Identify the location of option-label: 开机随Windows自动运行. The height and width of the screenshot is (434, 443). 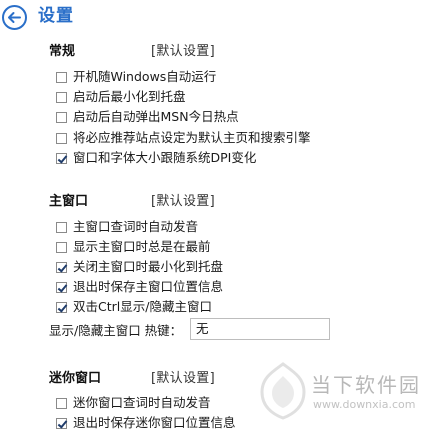
(145, 76).